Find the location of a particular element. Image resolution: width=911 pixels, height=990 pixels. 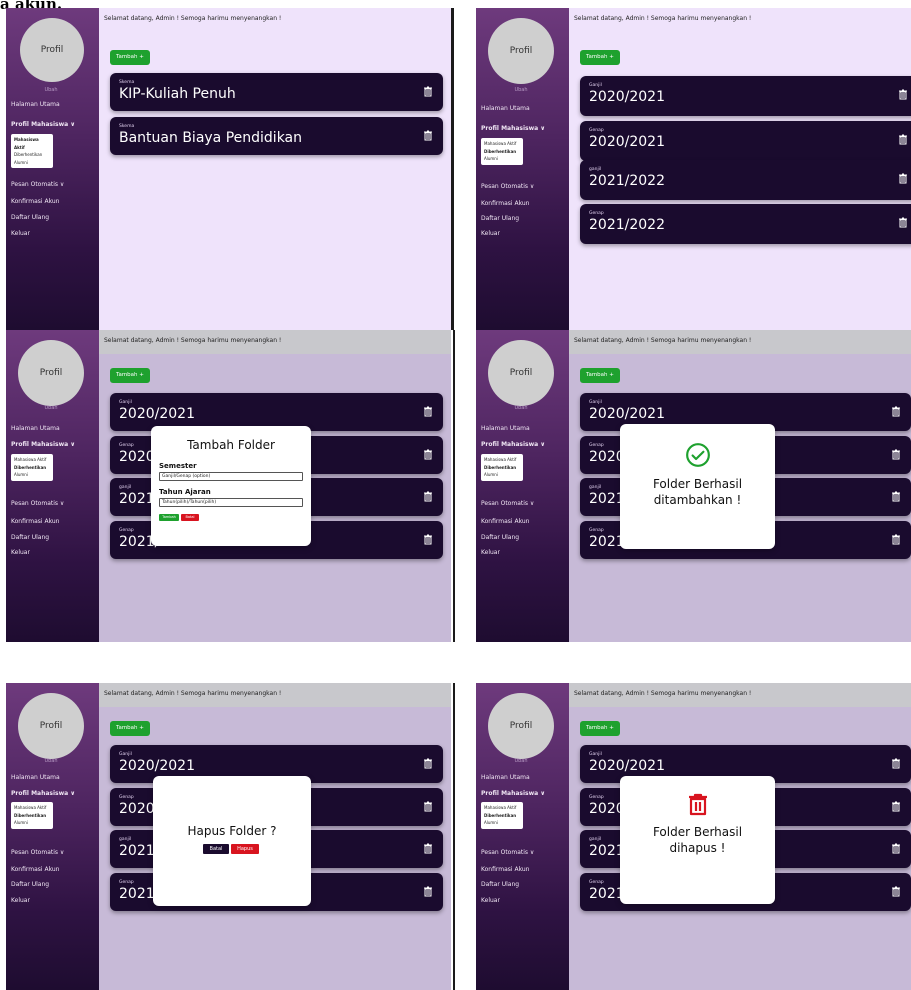

semester-select: Ganjil/Genap (option) is located at coordinates (231, 476).